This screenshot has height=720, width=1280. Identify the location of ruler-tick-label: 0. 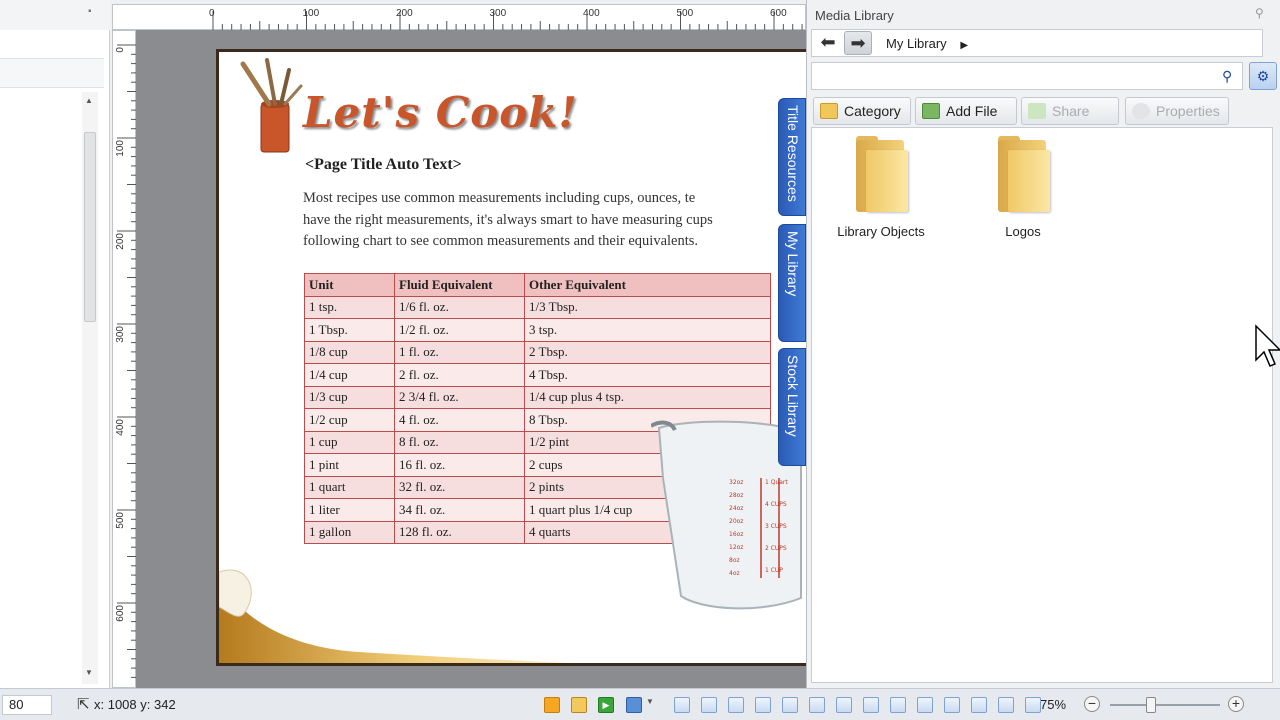
(120, 50).